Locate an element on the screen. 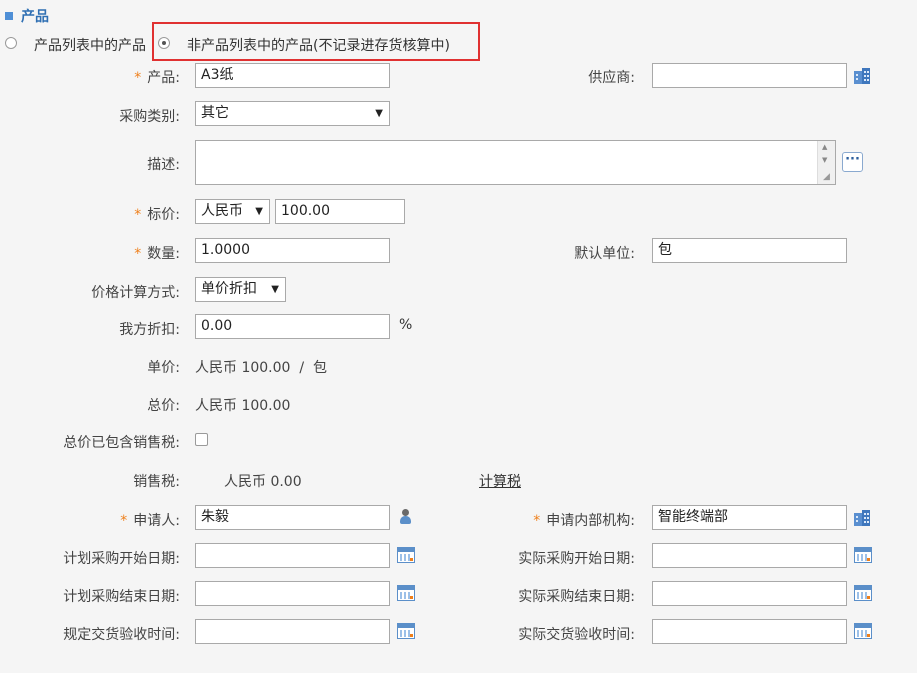 The image size is (917, 673). applicant-label-wrap: * 申请人: is located at coordinates (150, 520).